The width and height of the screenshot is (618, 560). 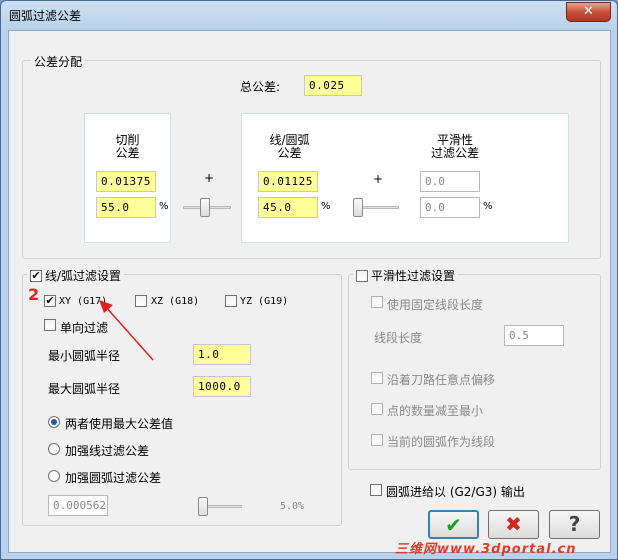 I want to click on smooth-filter-header: 平滑性过滤设置, so click(x=406, y=275).